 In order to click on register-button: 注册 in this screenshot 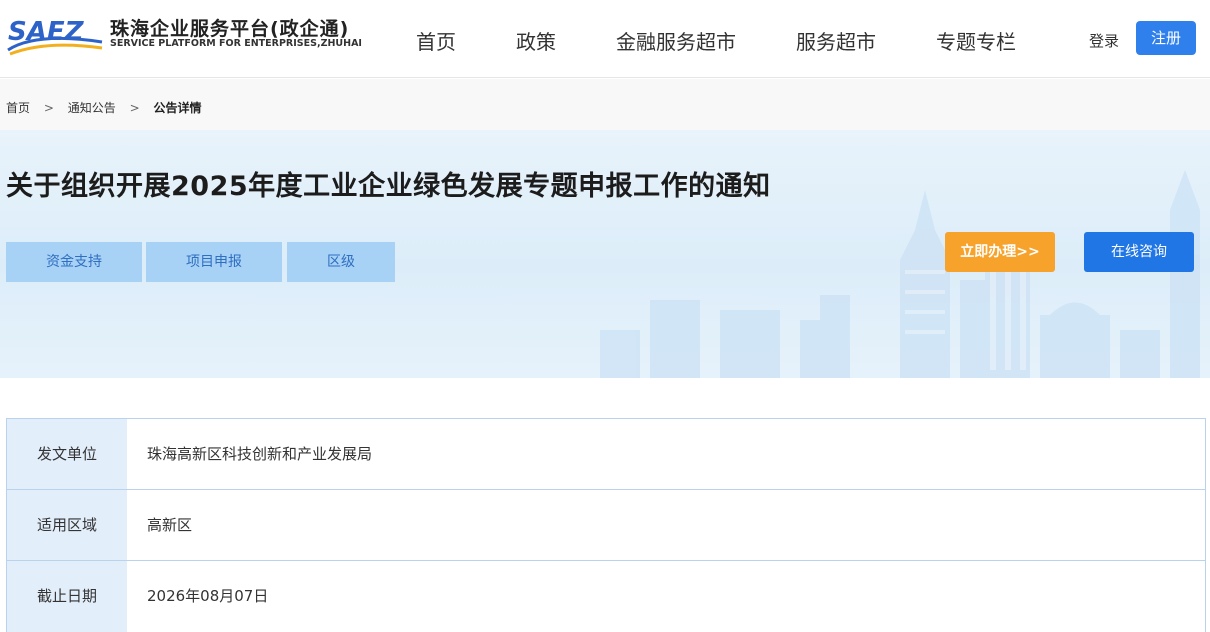, I will do `click(1166, 38)`.